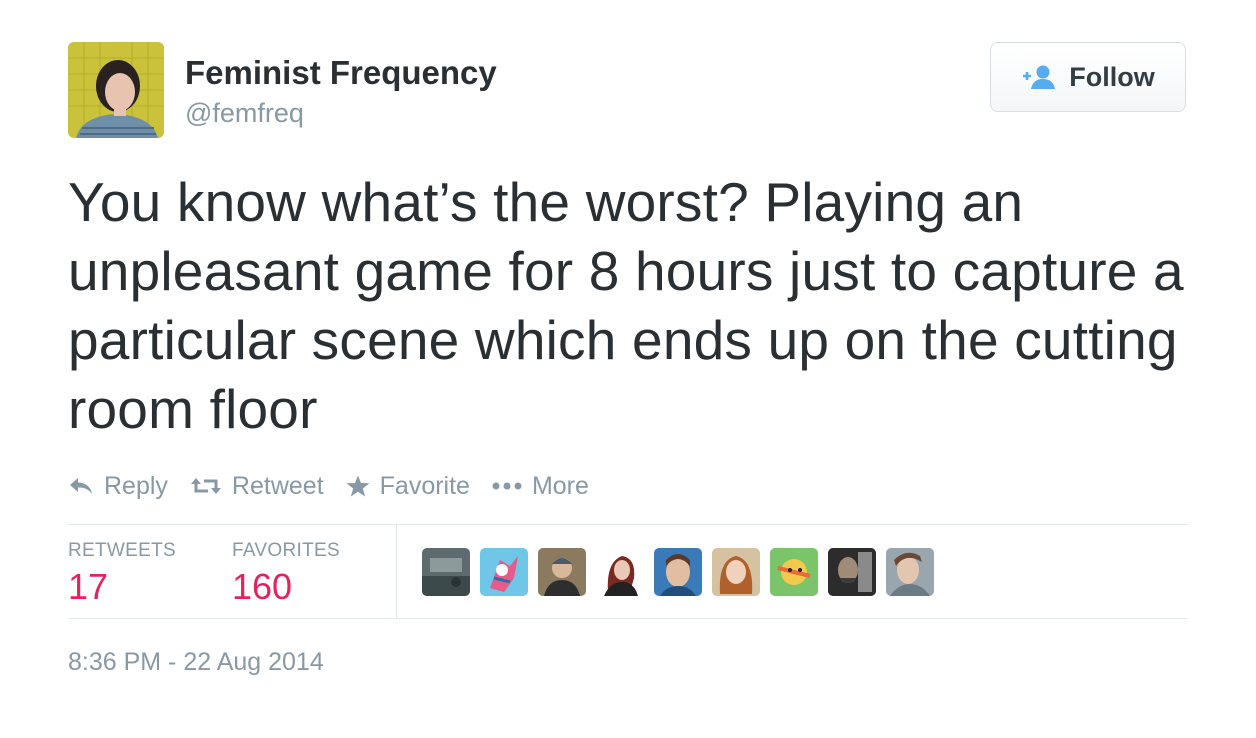  Describe the element at coordinates (196, 662) in the screenshot. I see `tweet-timestamp: 8:36 PM - 22 Aug 2014` at that location.